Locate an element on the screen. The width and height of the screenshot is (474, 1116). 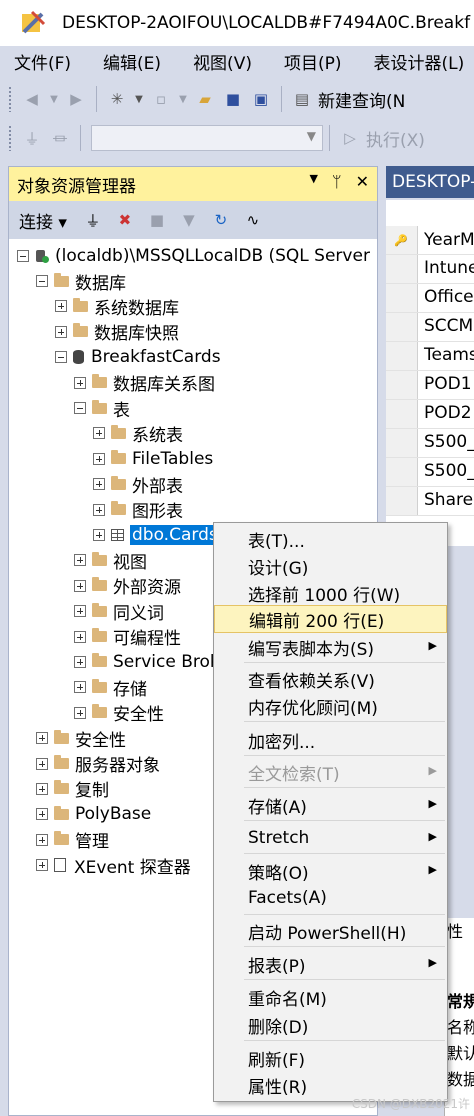
save-all-icon: ▣ is located at coordinates (261, 99).